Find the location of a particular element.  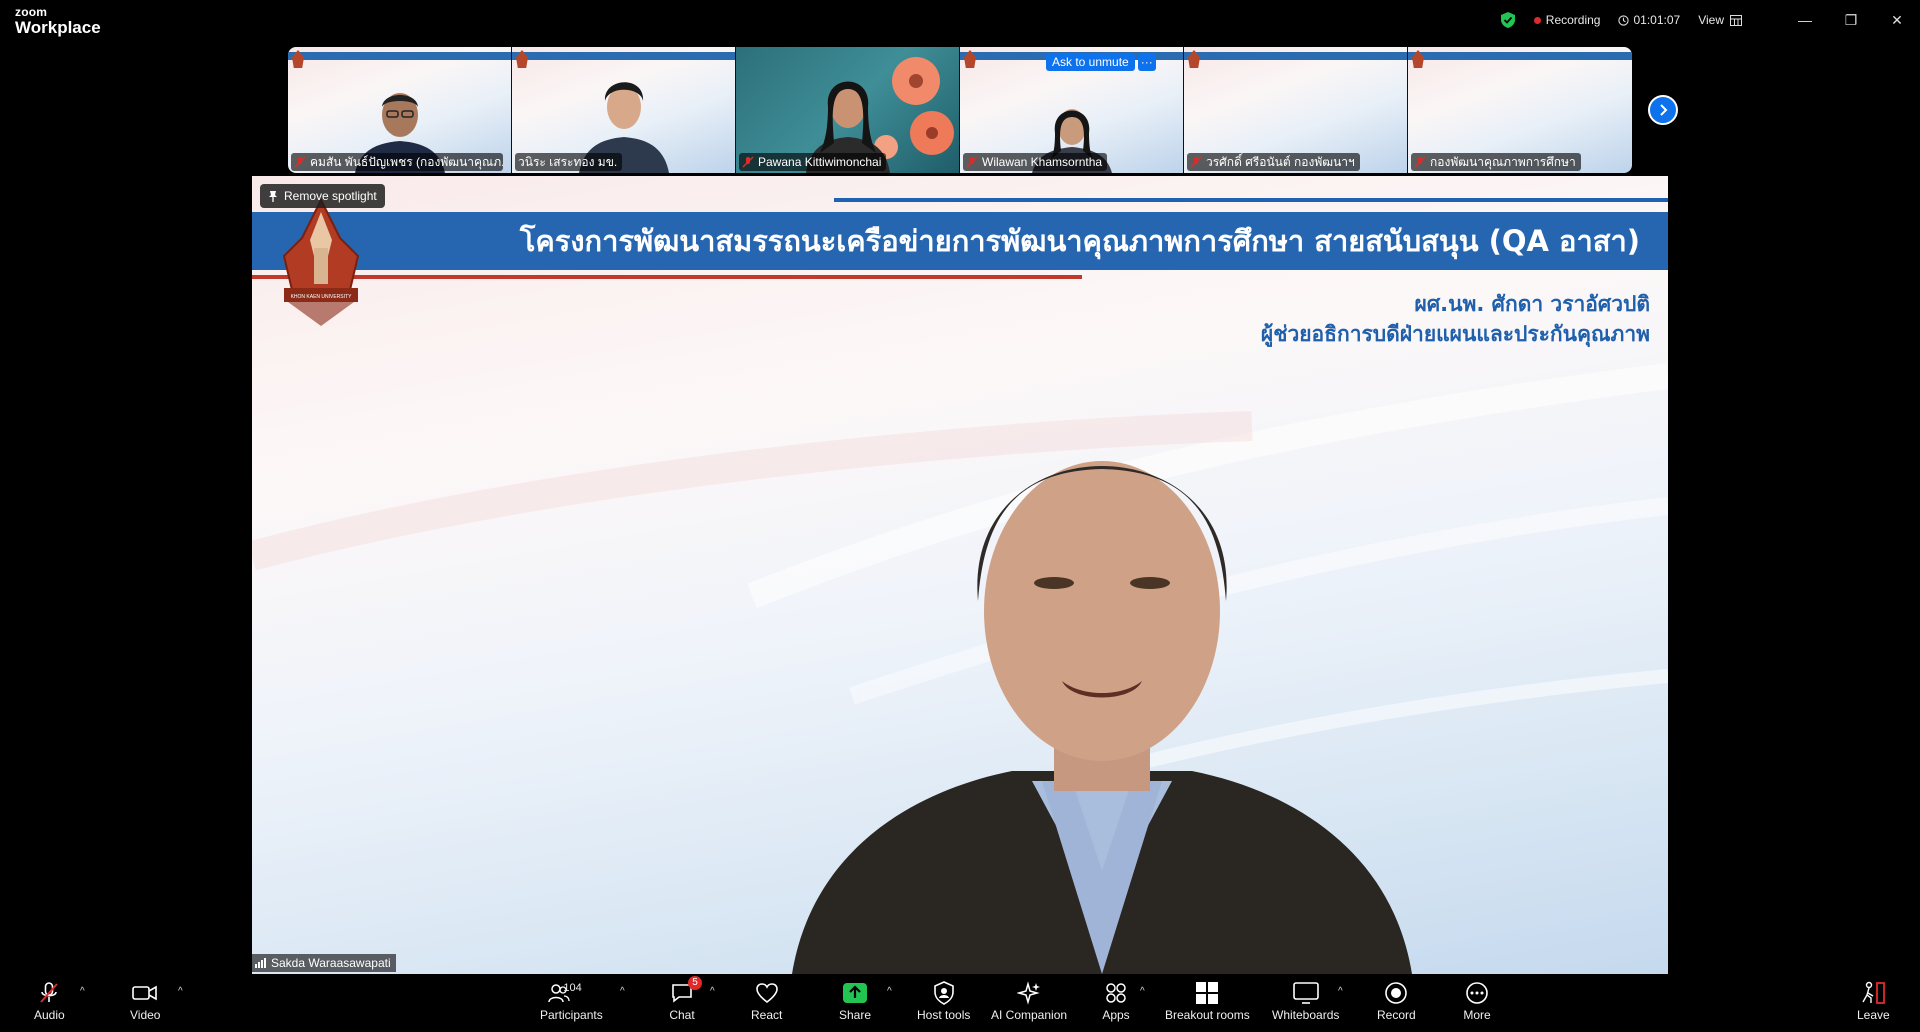

recording-indicator: Recording is located at coordinates (1567, 20).